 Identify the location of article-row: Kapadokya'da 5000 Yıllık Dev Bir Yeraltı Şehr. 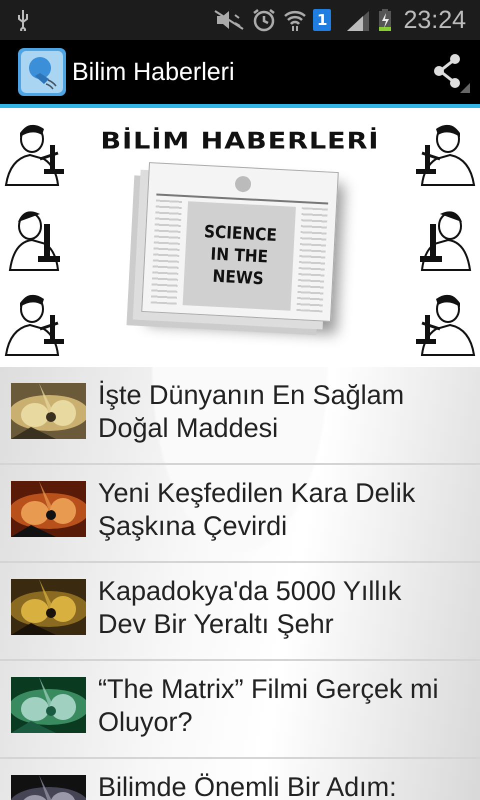
(240, 612).